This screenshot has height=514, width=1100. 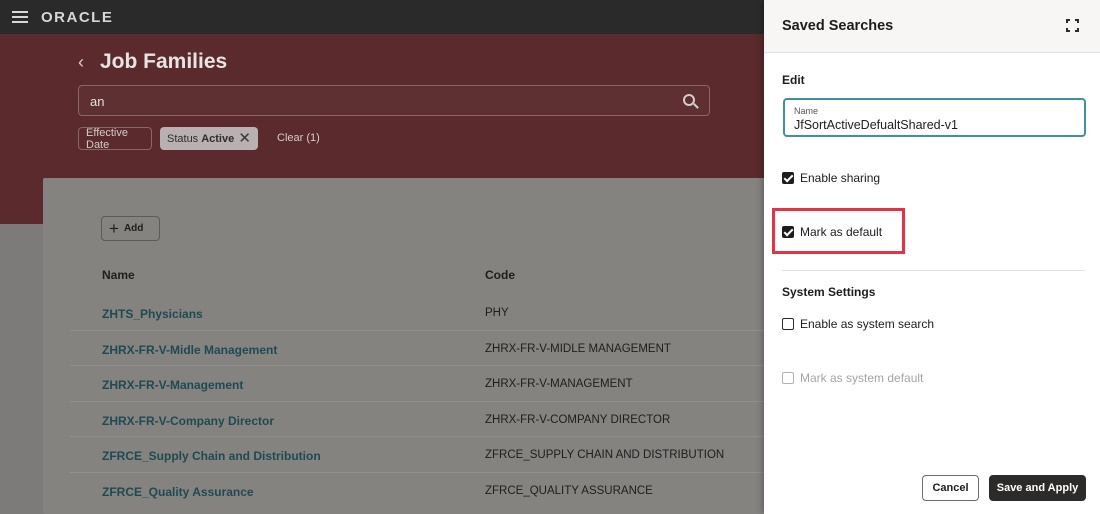 What do you see at coordinates (788, 324) in the screenshot?
I see `checkbox-unchecked` at bounding box center [788, 324].